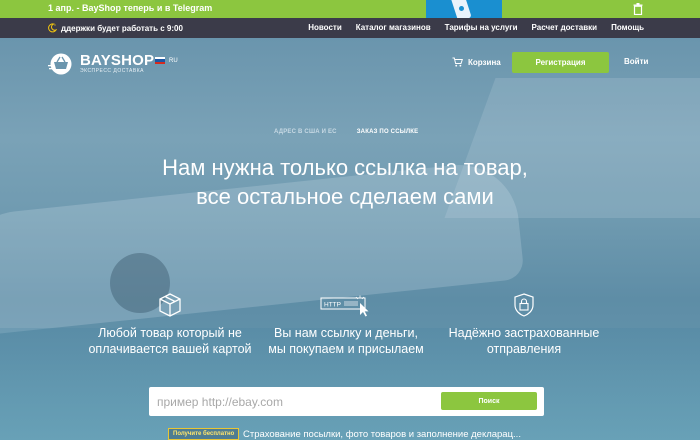 The image size is (700, 440). What do you see at coordinates (332, 305) in the screenshot?
I see `svg-text: HTTP` at bounding box center [332, 305].